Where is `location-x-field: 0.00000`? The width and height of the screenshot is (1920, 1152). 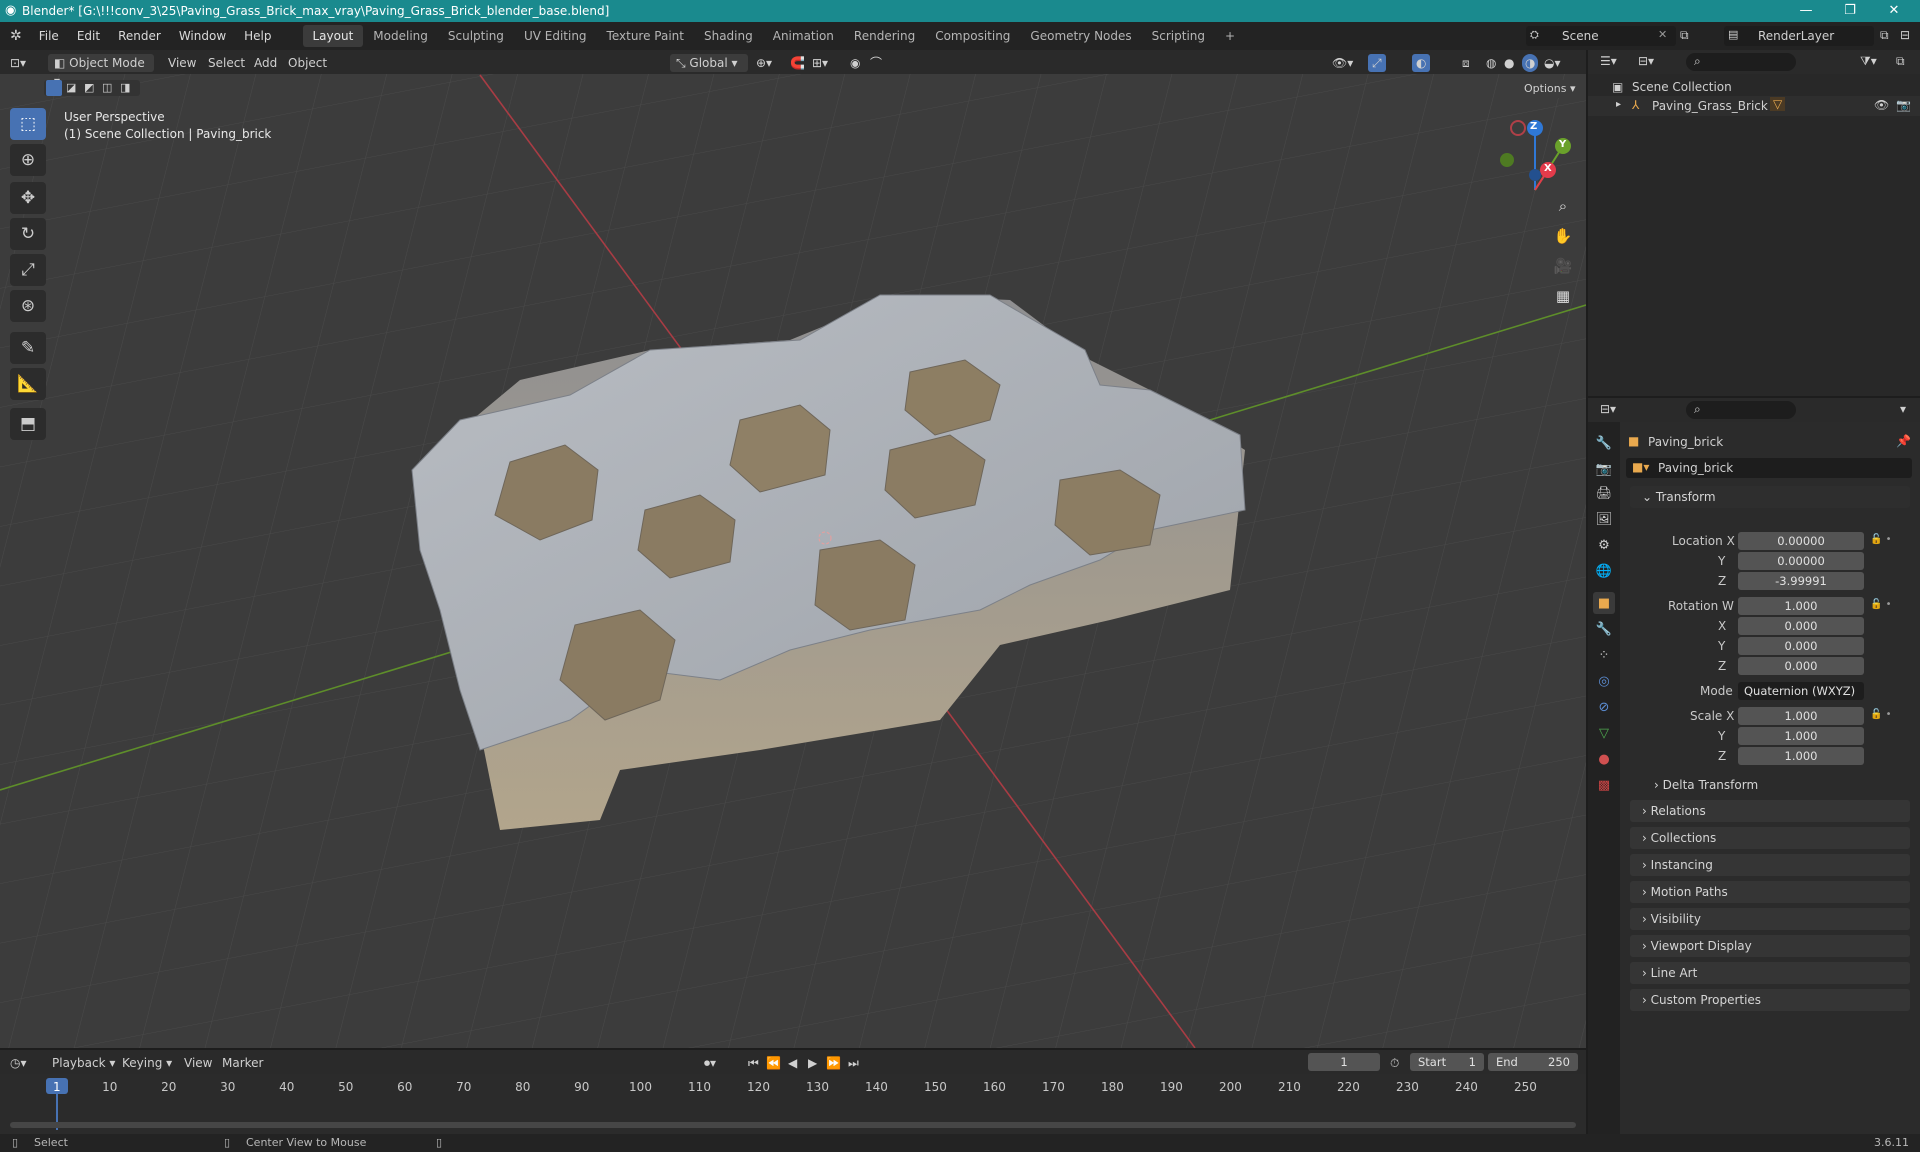 location-x-field: 0.00000 is located at coordinates (1801, 541).